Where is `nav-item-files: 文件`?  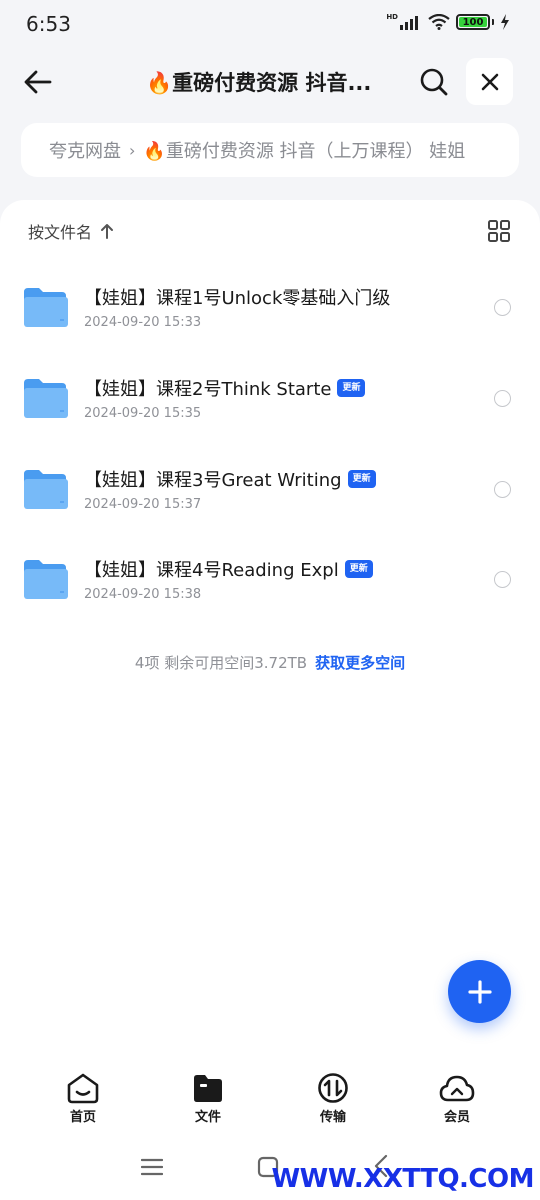
nav-item-files: 文件 is located at coordinates (208, 1098).